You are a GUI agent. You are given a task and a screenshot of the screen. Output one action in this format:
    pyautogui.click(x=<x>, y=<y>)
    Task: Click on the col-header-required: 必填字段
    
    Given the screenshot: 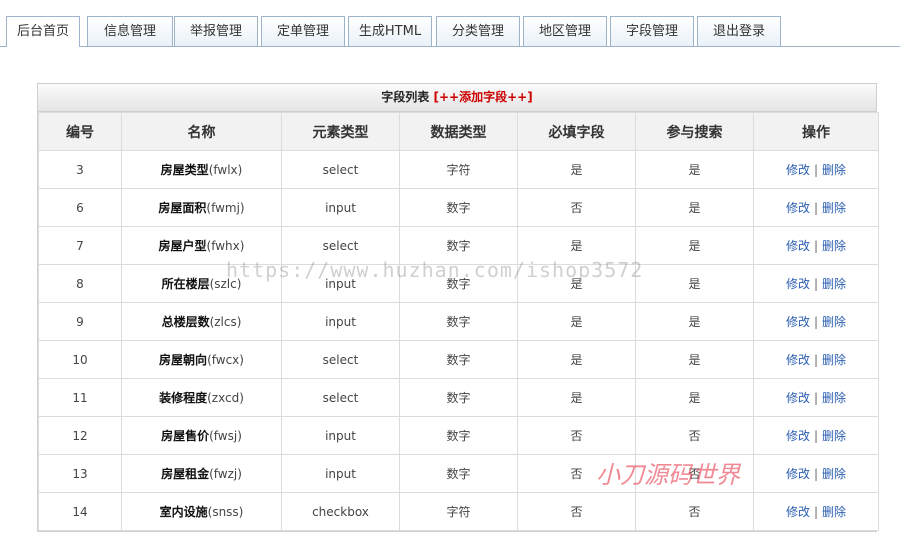 What is the action you would take?
    pyautogui.click(x=576, y=131)
    